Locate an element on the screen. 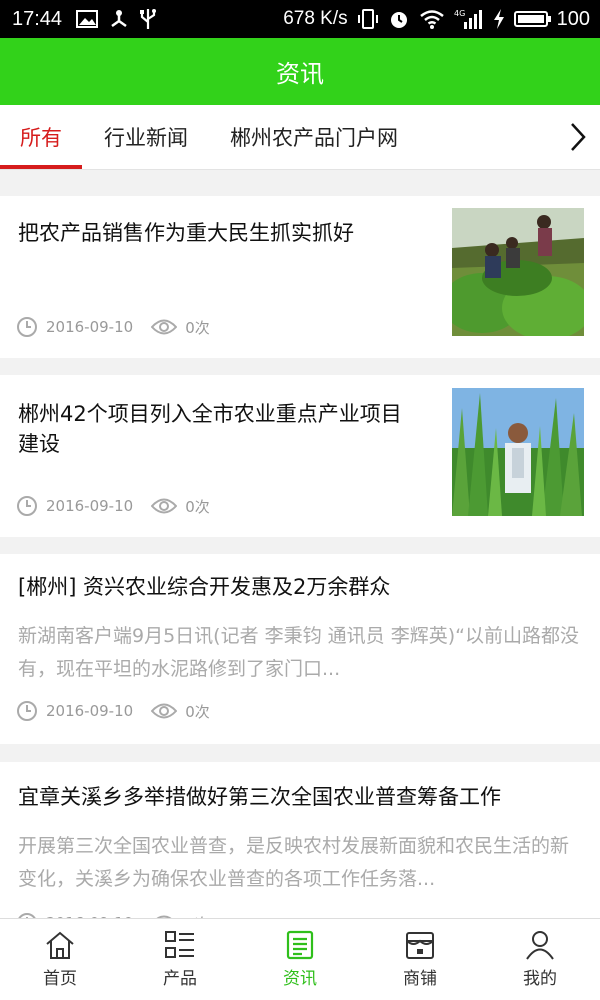 The image size is (600, 1000). signal-4g-icon: 4G is located at coordinates (468, 19).